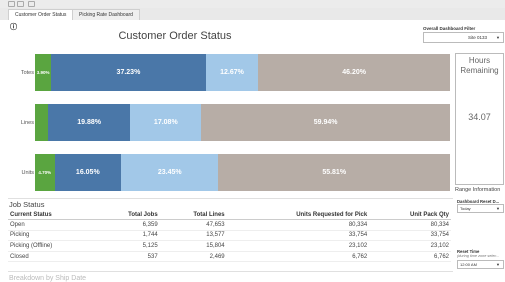 The image size is (505, 282). I want to click on data-label: 23.45%, so click(169, 172).